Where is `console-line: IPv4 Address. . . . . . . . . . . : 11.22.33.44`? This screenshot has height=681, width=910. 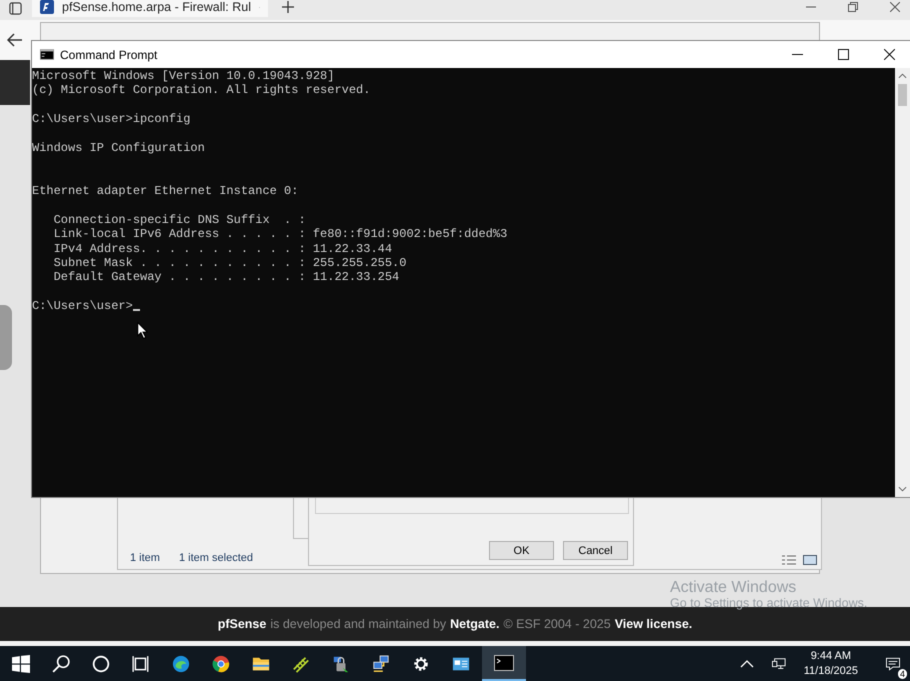 console-line: IPv4 Address. . . . . . . . . . . : 11.22.33.44 is located at coordinates (223, 249).